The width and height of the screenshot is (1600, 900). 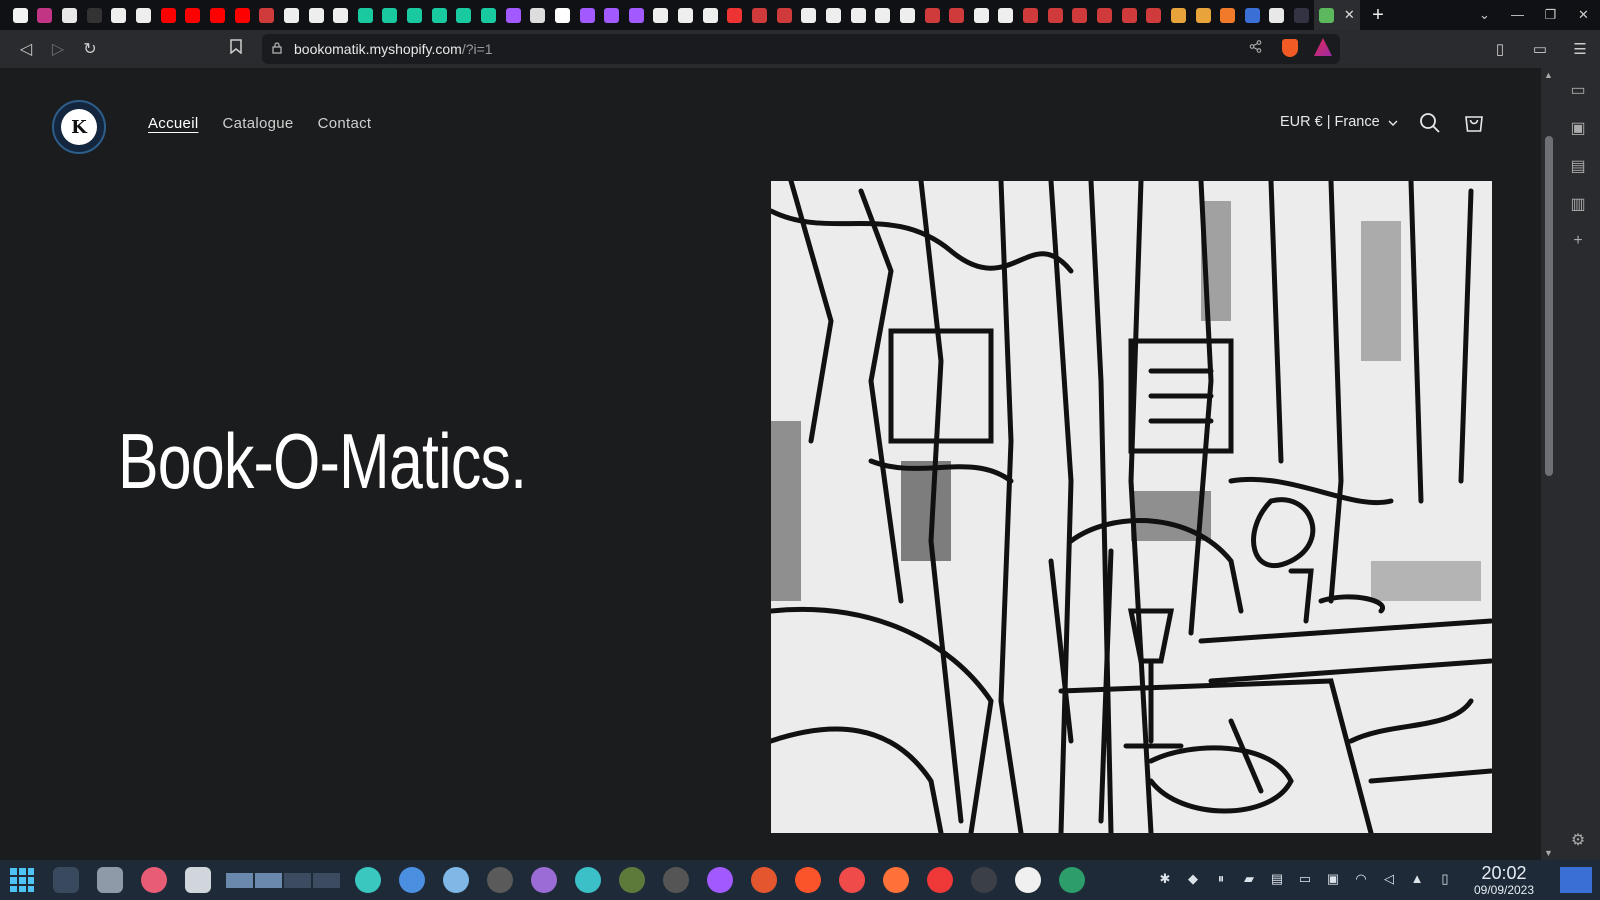 What do you see at coordinates (1339, 122) in the screenshot?
I see `currency-country-selector: EUR € | France` at bounding box center [1339, 122].